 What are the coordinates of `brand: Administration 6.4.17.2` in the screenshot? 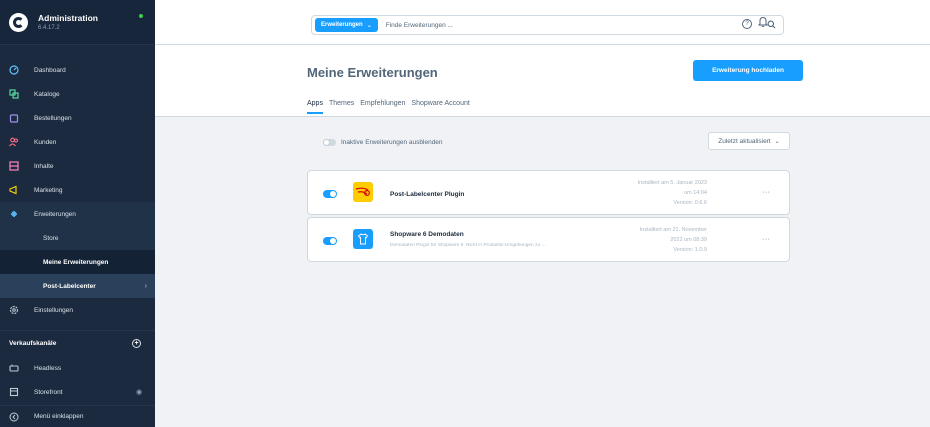 It's located at (77, 22).